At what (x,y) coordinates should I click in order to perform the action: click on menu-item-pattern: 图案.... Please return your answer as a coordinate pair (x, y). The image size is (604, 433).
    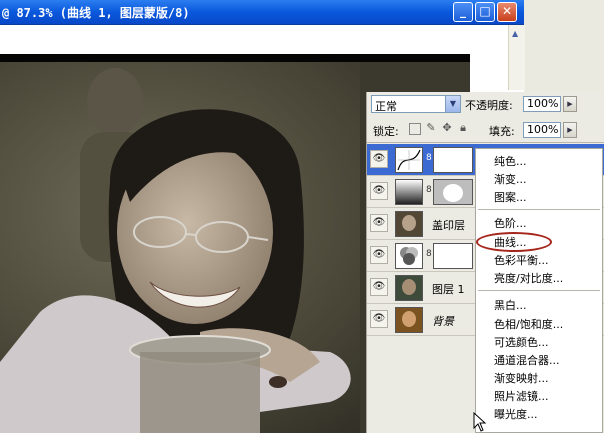
    Looking at the image, I should click on (510, 197).